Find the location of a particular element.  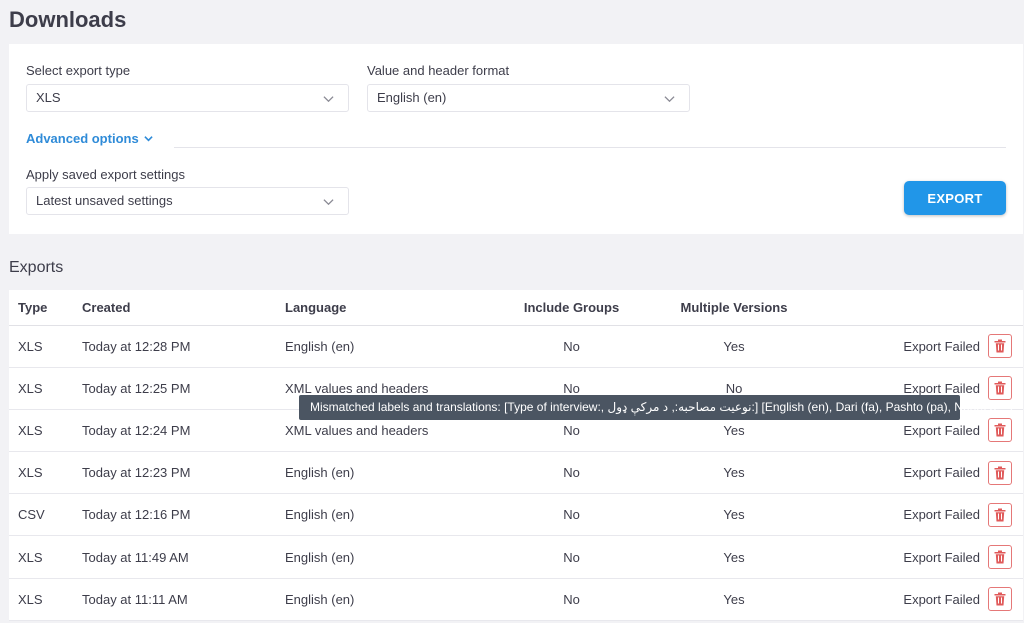

column-header-include-groups: Include Groups is located at coordinates (571, 308).